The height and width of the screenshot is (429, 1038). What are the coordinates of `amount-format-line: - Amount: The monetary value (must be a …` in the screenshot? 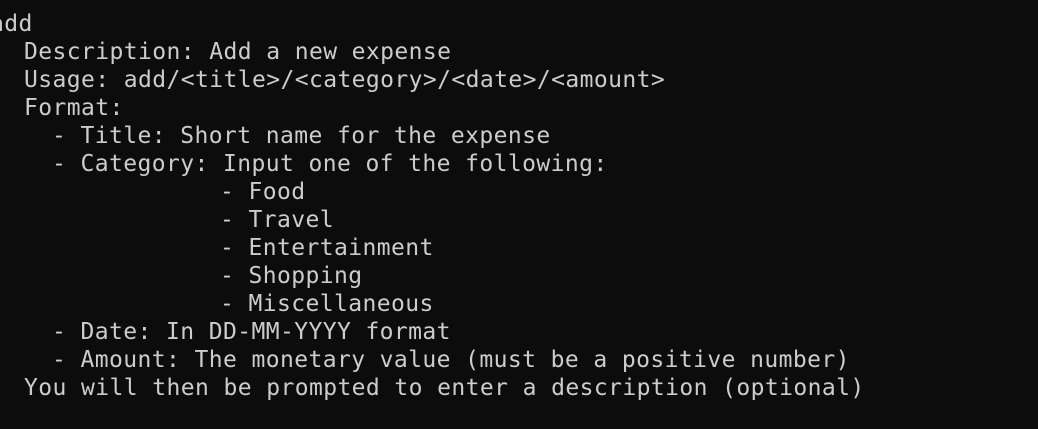 It's located at (451, 360).